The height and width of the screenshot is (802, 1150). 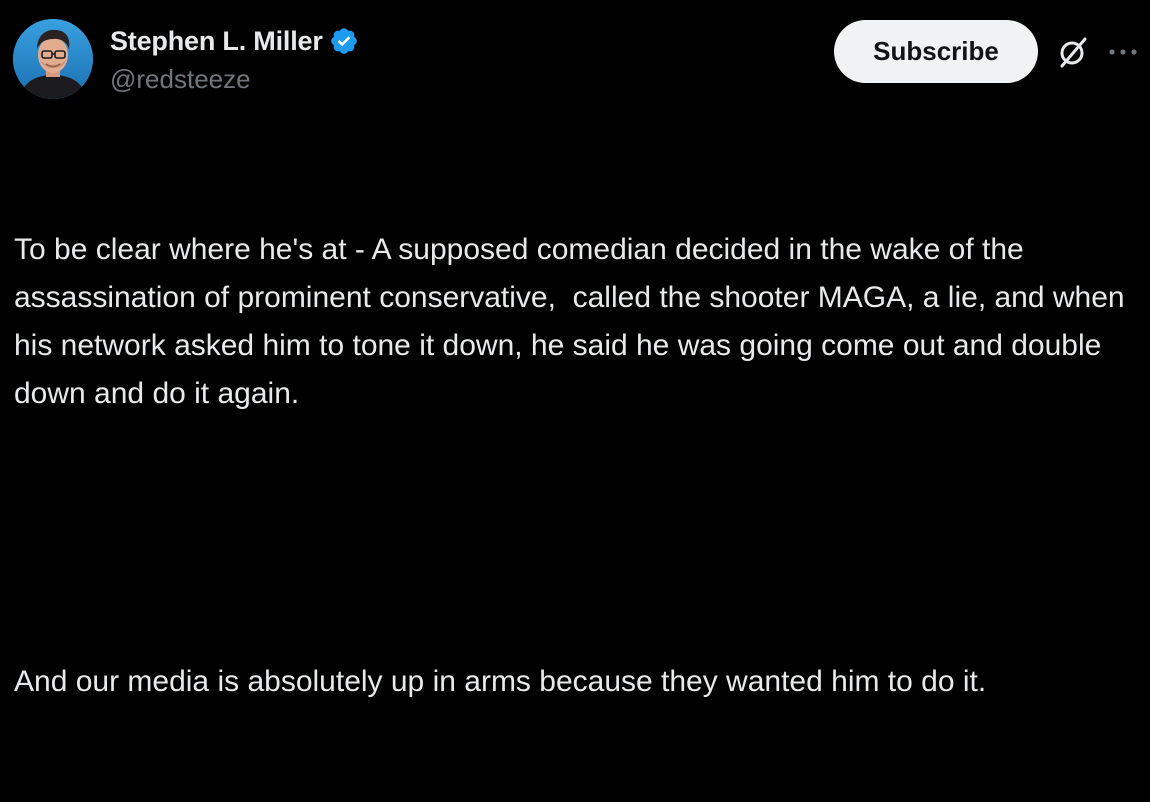 I want to click on name-row: Stephen L. Miller, so click(x=234, y=41).